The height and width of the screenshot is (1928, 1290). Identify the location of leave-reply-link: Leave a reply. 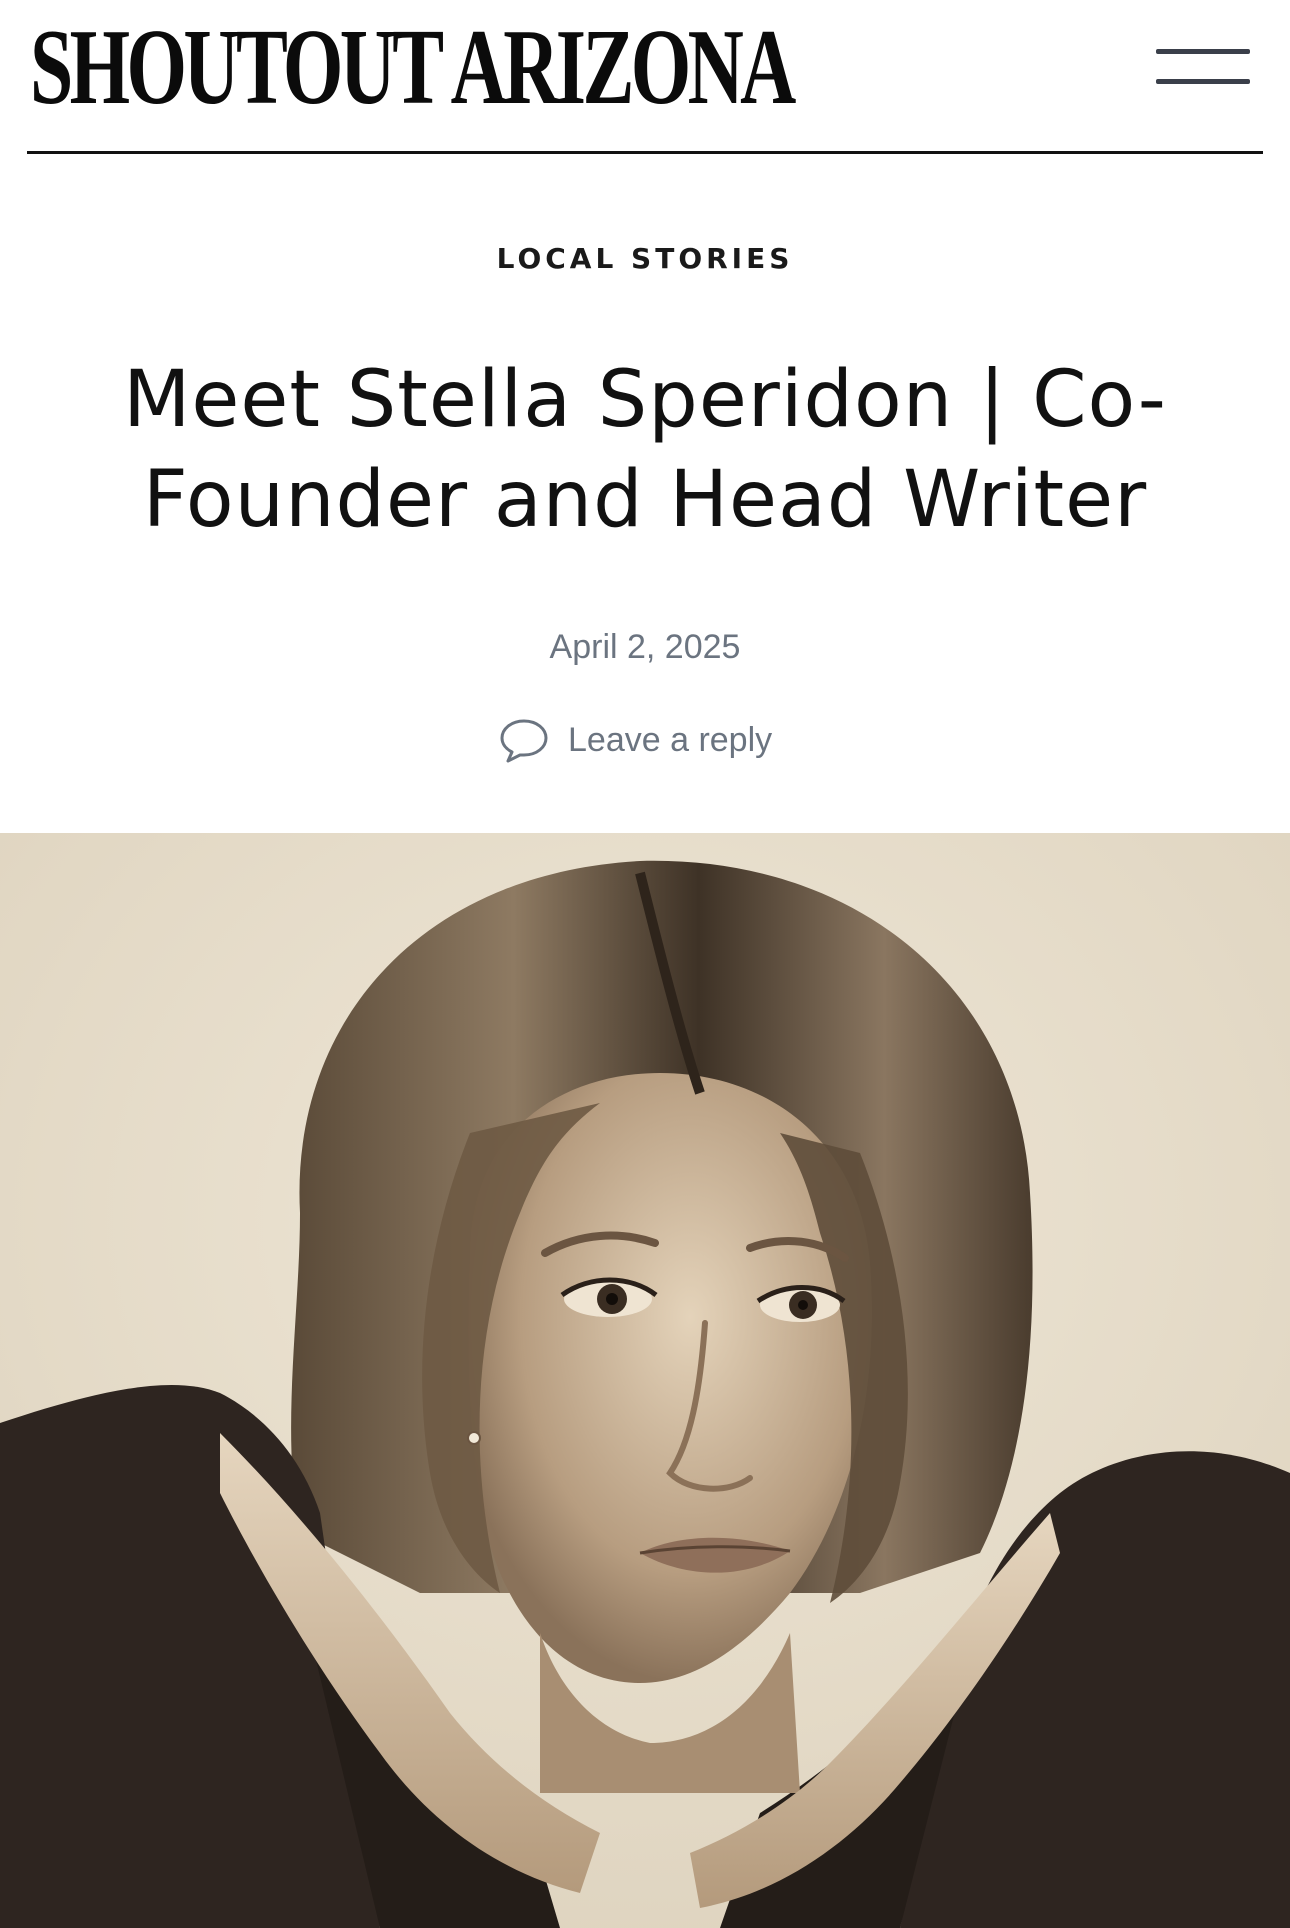
(635, 740).